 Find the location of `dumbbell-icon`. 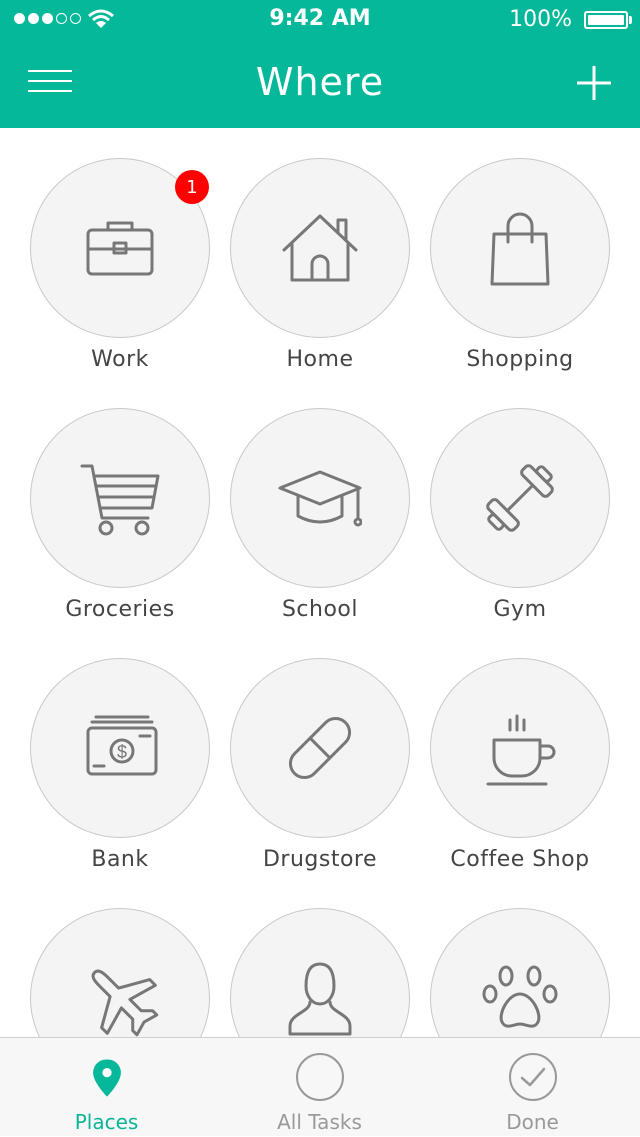

dumbbell-icon is located at coordinates (520, 498).